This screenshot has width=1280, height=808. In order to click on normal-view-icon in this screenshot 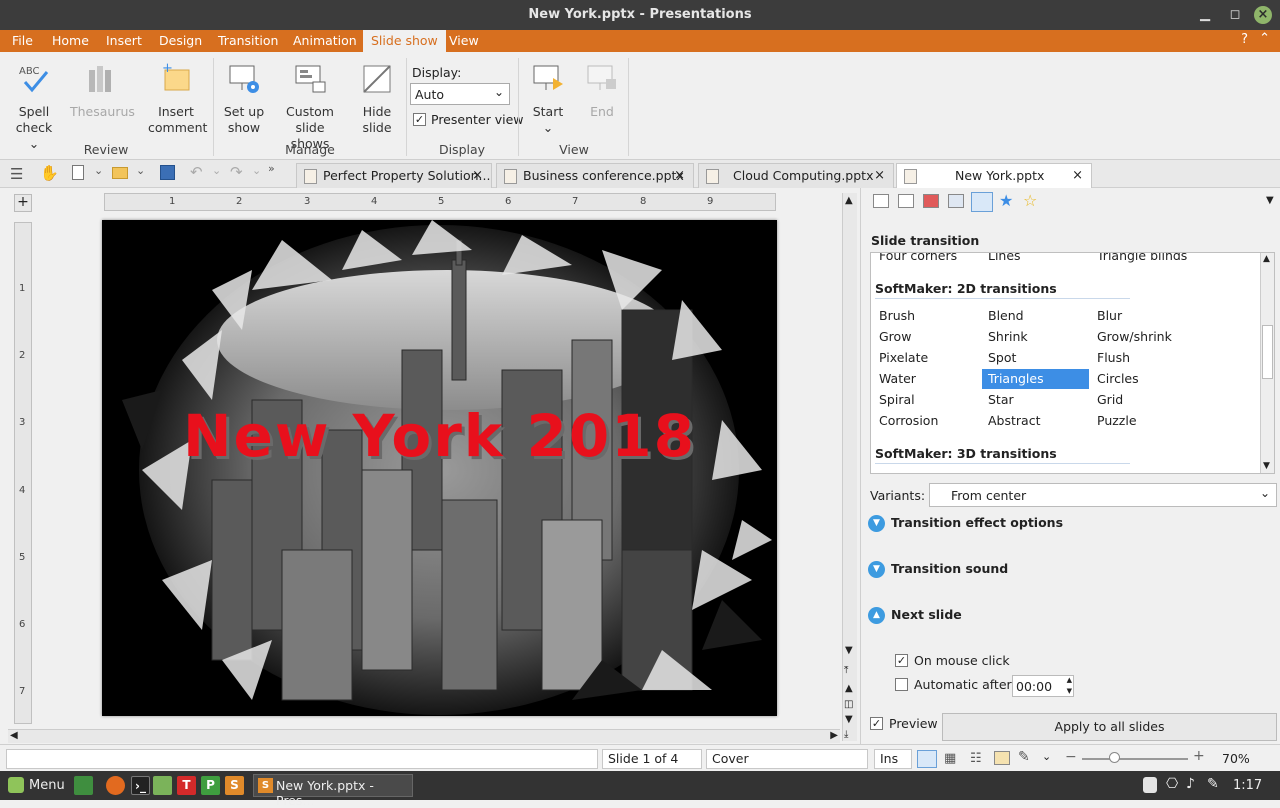, I will do `click(927, 759)`.